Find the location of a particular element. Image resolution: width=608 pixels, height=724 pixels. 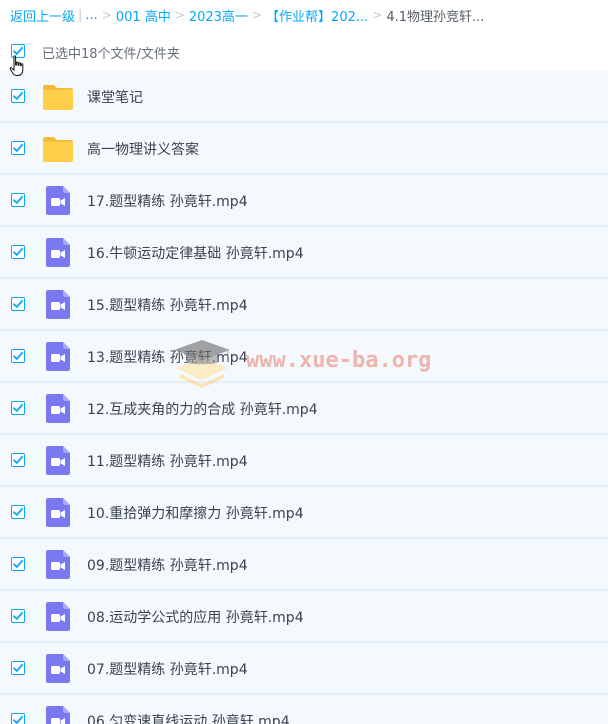

select-all-bar: 已选中18个文件/文件夹 is located at coordinates (304, 52).